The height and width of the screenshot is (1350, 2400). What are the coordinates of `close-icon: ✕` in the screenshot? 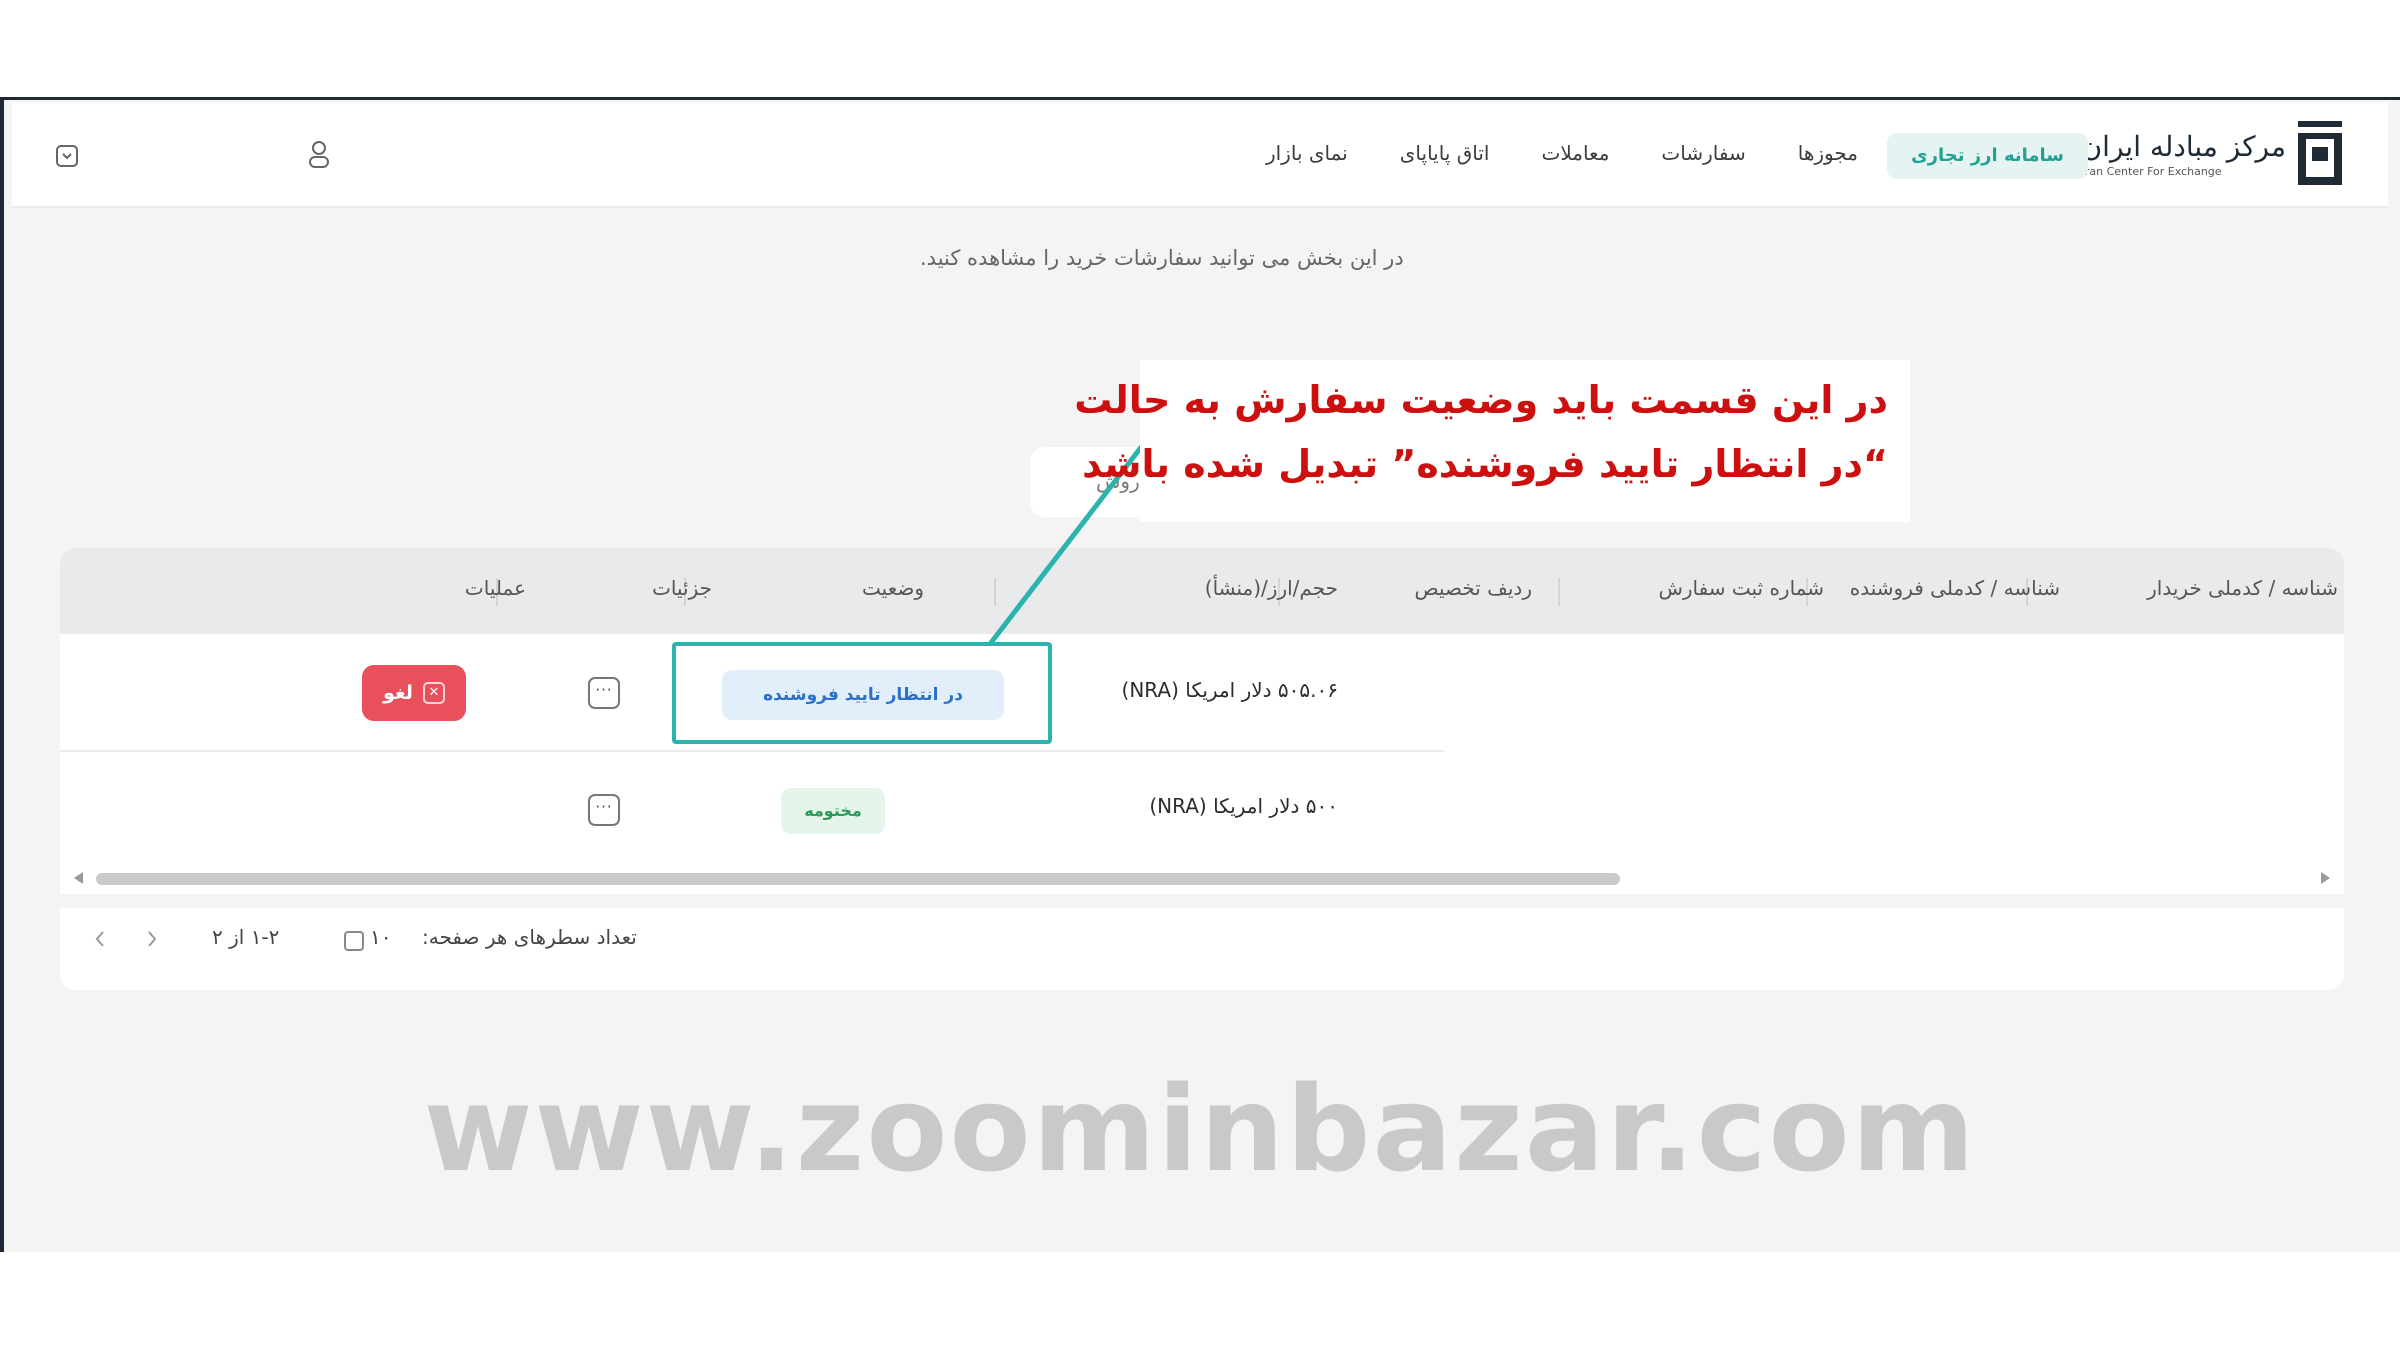 It's located at (433, 693).